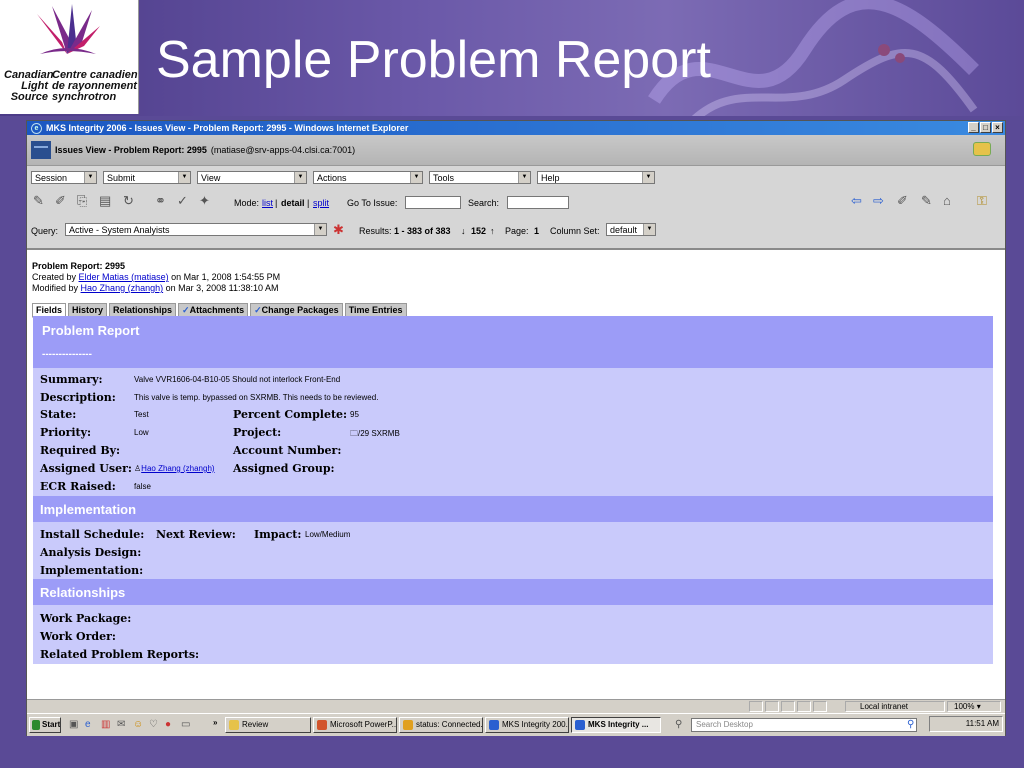 The height and width of the screenshot is (768, 1024). I want to click on query-filter-icon: ✱, so click(341, 230).